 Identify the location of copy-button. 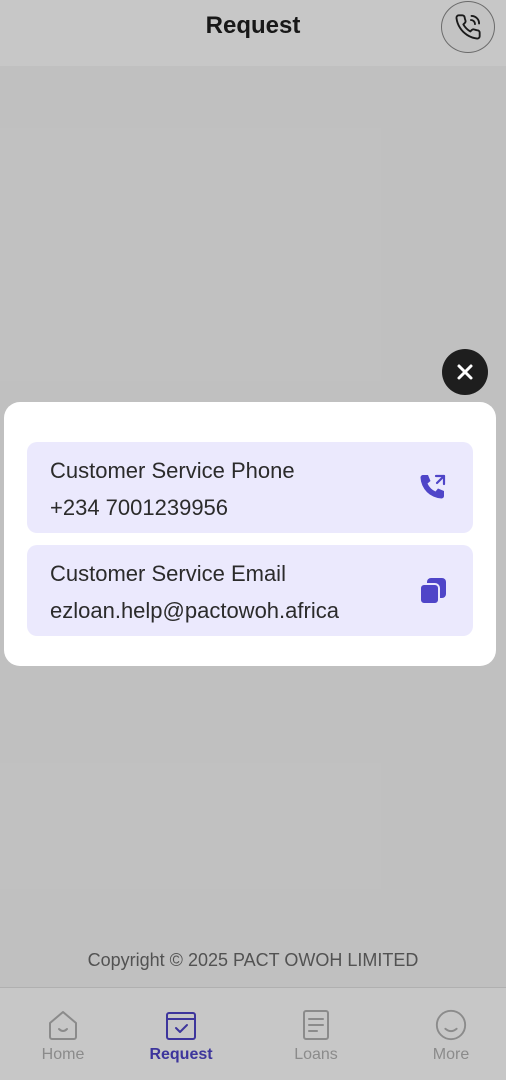
(433, 591).